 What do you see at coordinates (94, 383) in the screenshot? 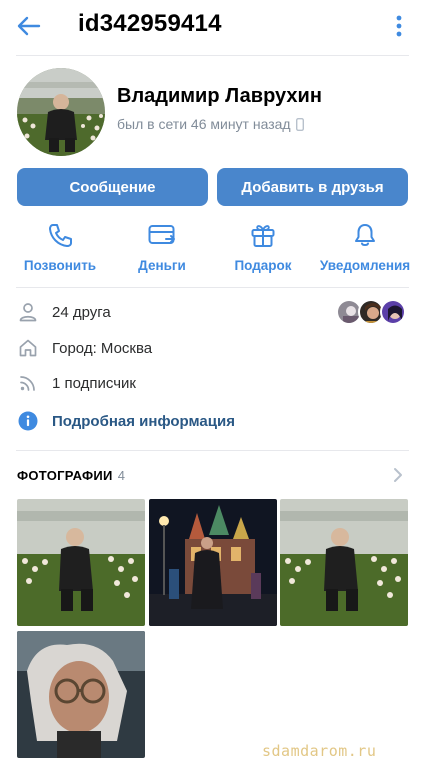
I see `followers-count: 1 подписчик` at bounding box center [94, 383].